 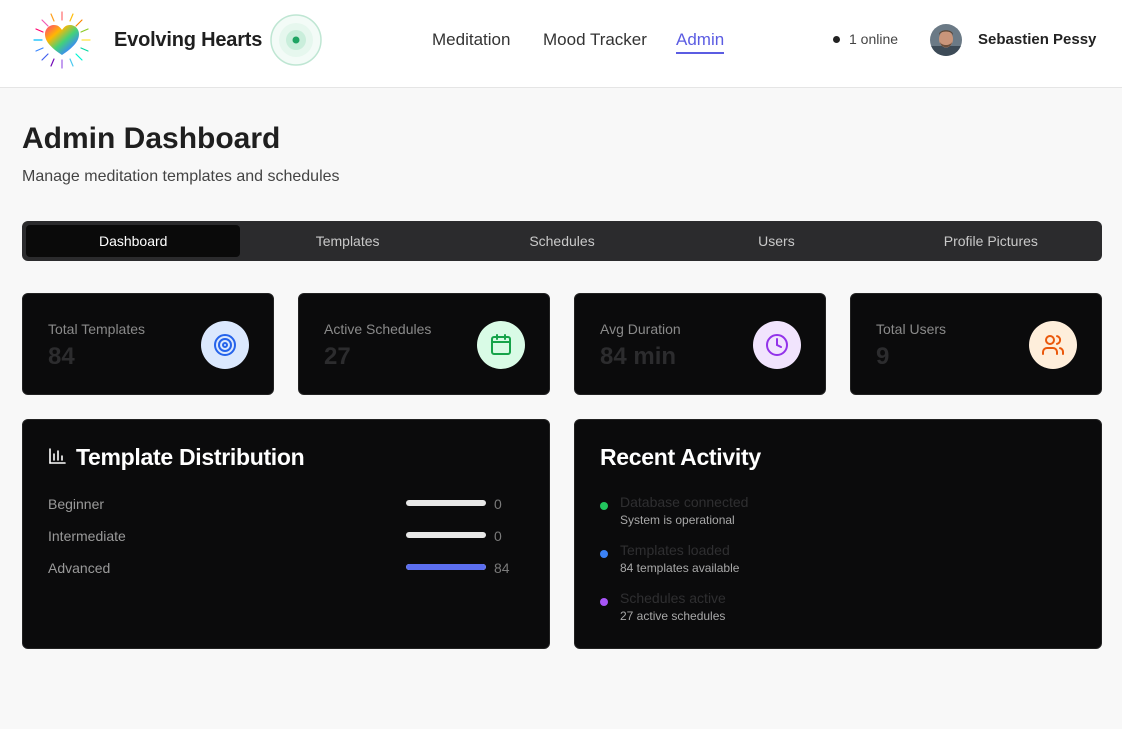 What do you see at coordinates (1053, 345) in the screenshot?
I see `users-icon` at bounding box center [1053, 345].